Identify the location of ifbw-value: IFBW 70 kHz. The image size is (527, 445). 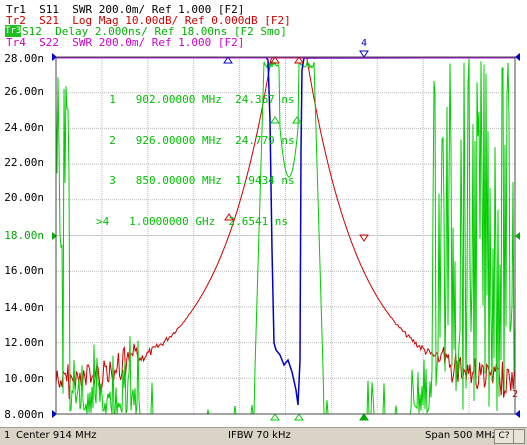
(259, 435).